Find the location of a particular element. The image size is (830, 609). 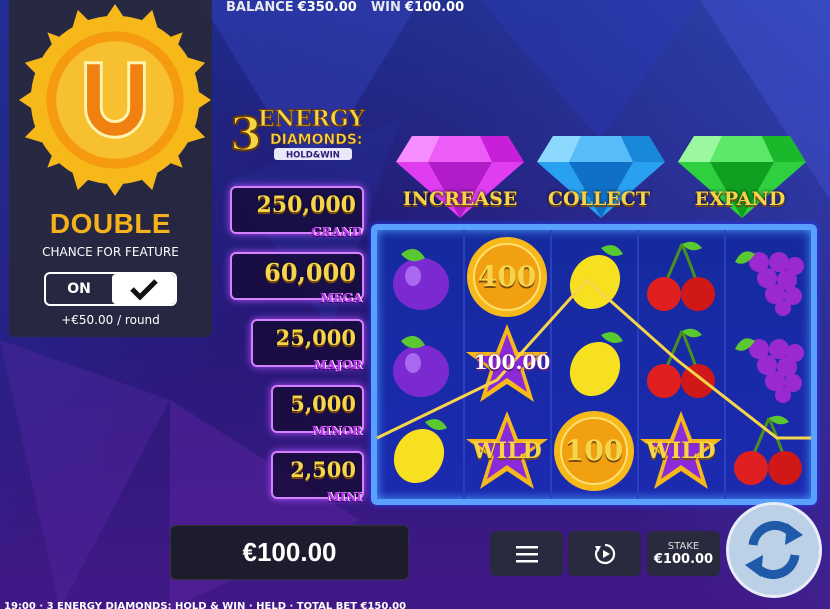

menu-icon is located at coordinates (526, 553).